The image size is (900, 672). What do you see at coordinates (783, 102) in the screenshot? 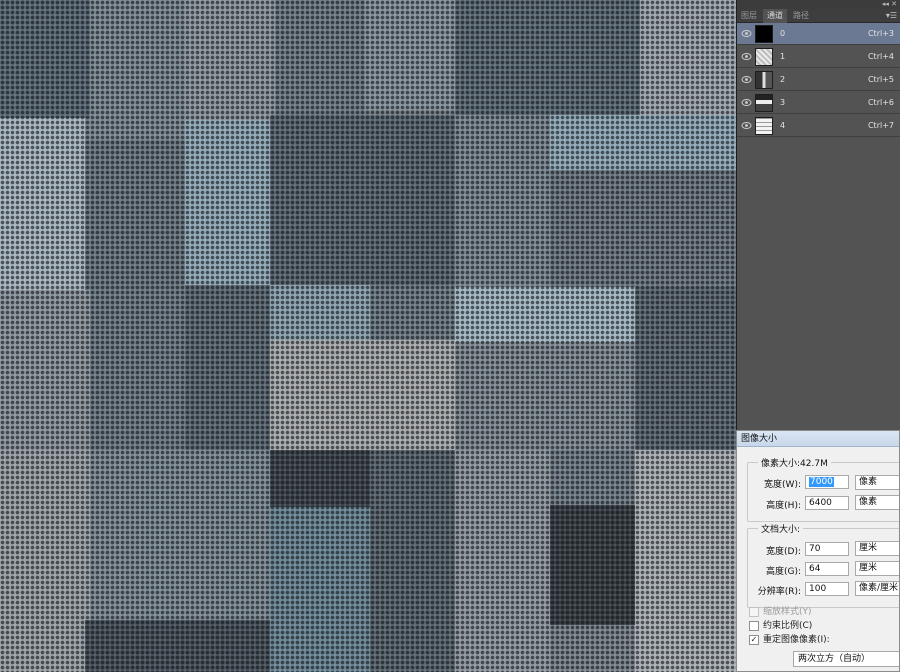
I see `channel-name: 3` at bounding box center [783, 102].